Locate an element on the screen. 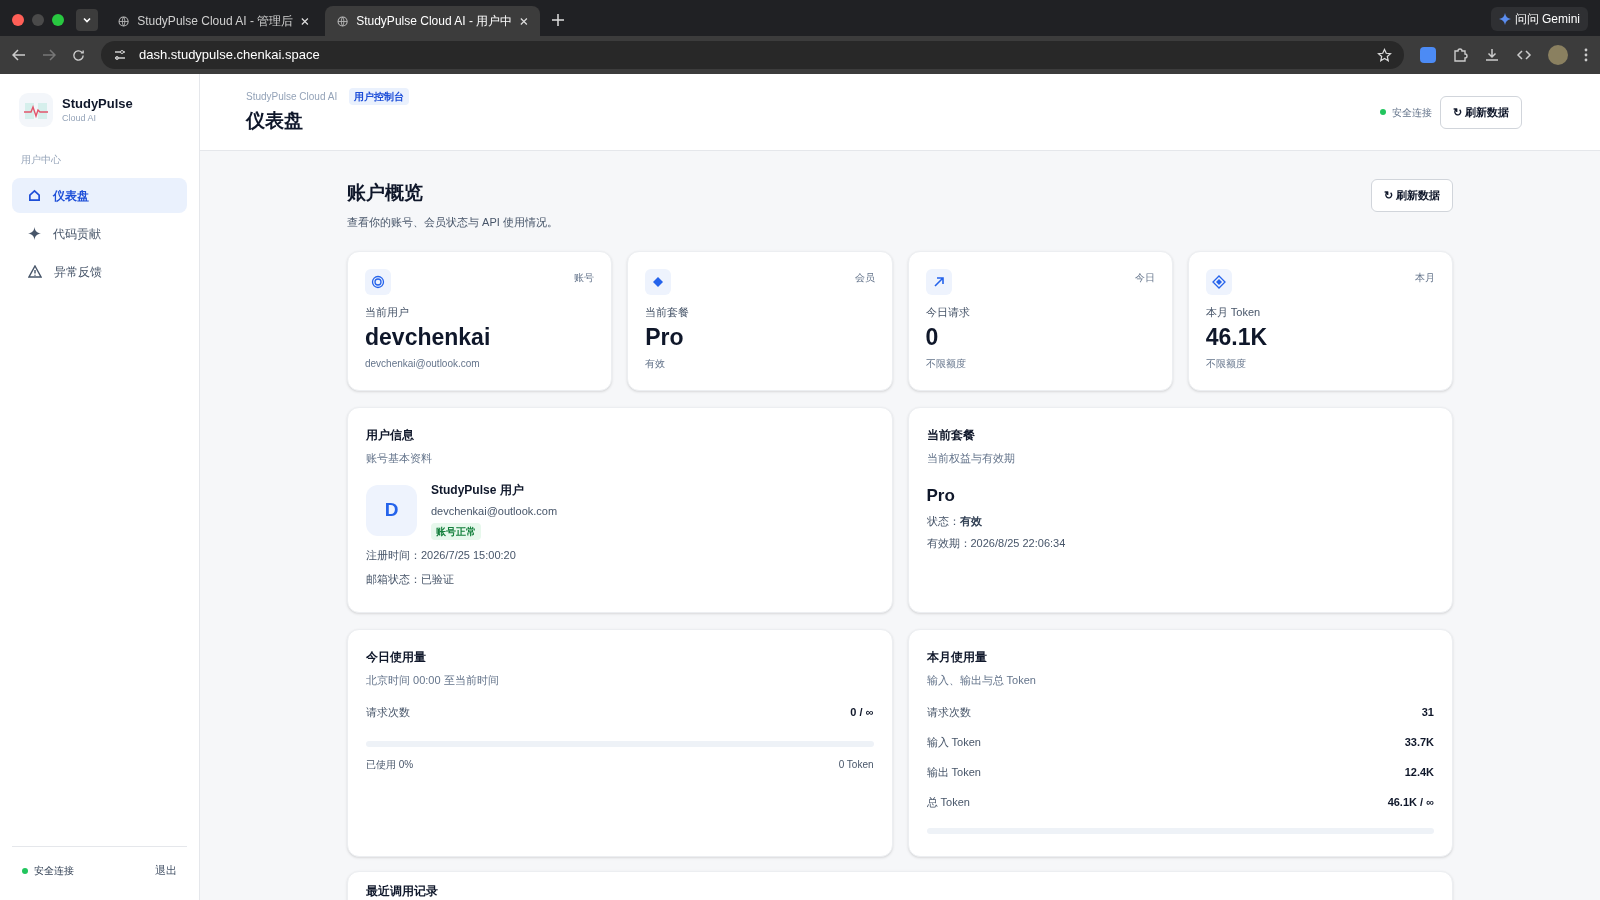 Image resolution: width=1600 pixels, height=900 pixels. brand-name: StudyPulse is located at coordinates (97, 104).